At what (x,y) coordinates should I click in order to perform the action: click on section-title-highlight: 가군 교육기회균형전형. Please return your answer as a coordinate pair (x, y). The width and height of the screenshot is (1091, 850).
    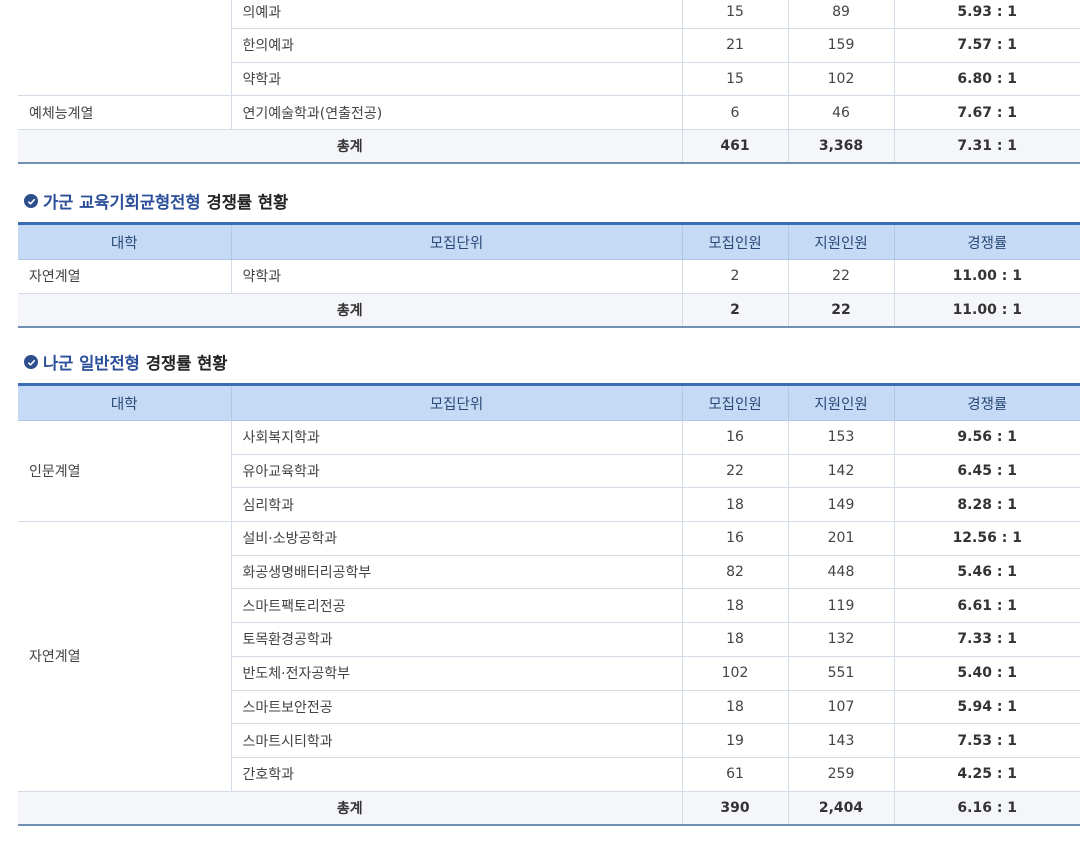
    Looking at the image, I should click on (122, 202).